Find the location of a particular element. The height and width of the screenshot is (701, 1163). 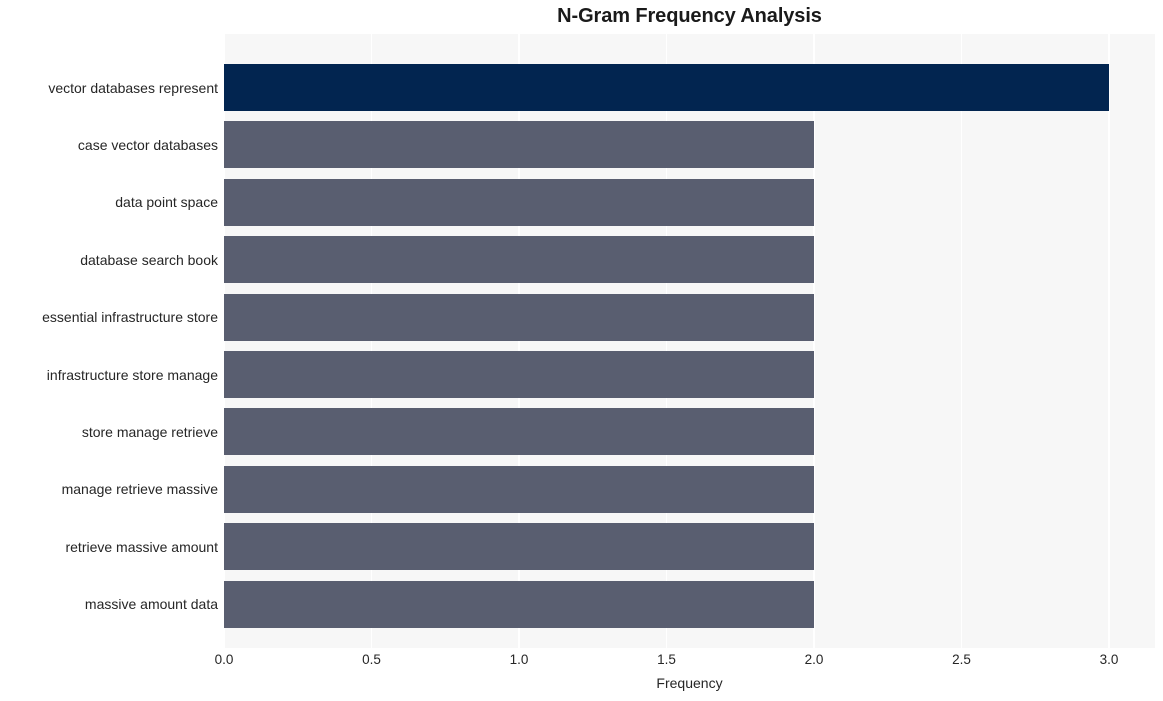

x-tick-label: 0.0 is located at coordinates (224, 659).